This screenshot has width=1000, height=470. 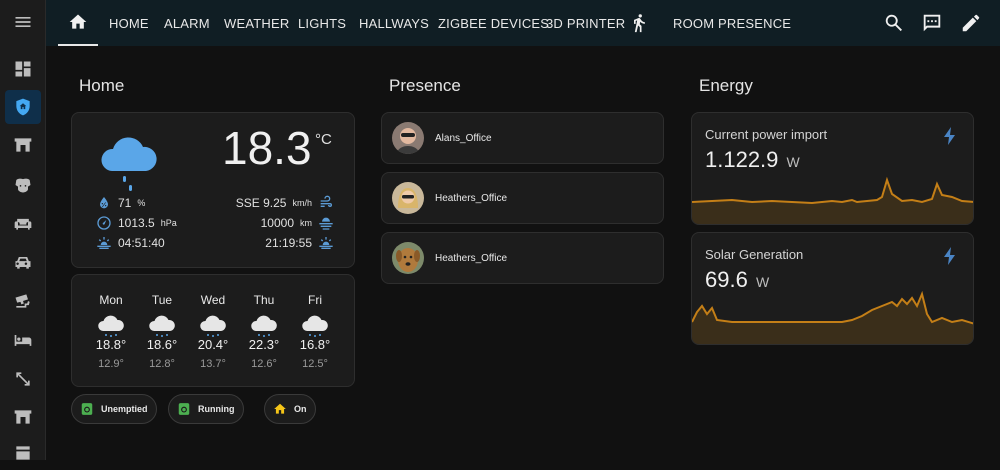 What do you see at coordinates (261, 203) in the screenshot?
I see `wind-value: SSE 9.25` at bounding box center [261, 203].